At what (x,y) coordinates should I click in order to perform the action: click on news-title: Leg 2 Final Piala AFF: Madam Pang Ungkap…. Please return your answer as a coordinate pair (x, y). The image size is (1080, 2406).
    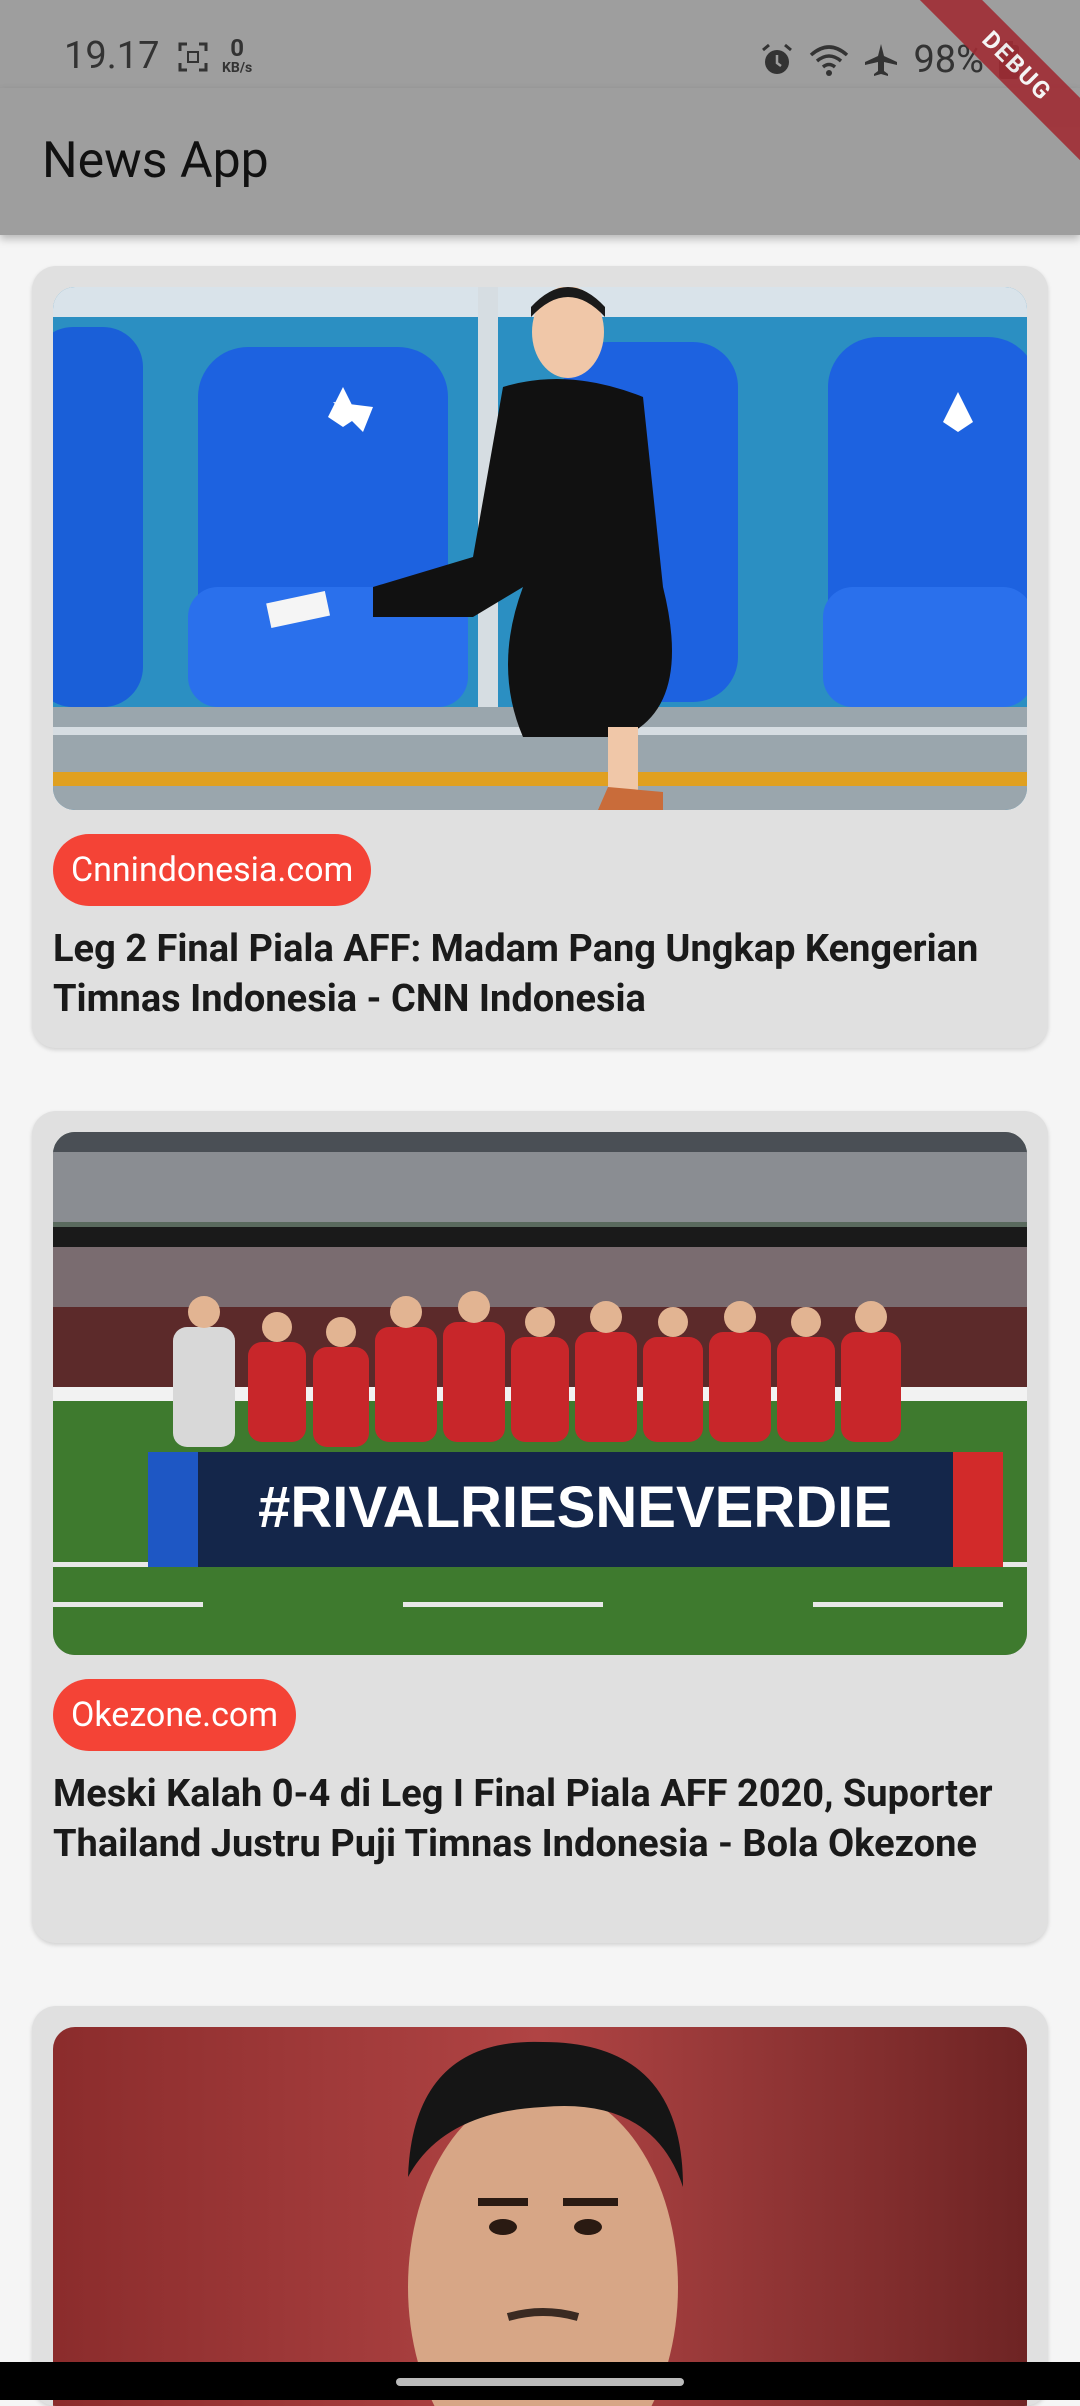
    Looking at the image, I should click on (516, 974).